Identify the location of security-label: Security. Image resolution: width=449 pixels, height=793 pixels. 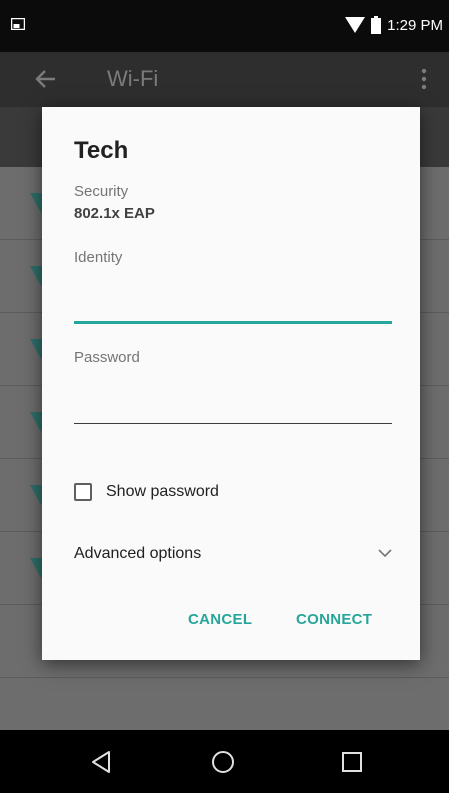
(101, 191).